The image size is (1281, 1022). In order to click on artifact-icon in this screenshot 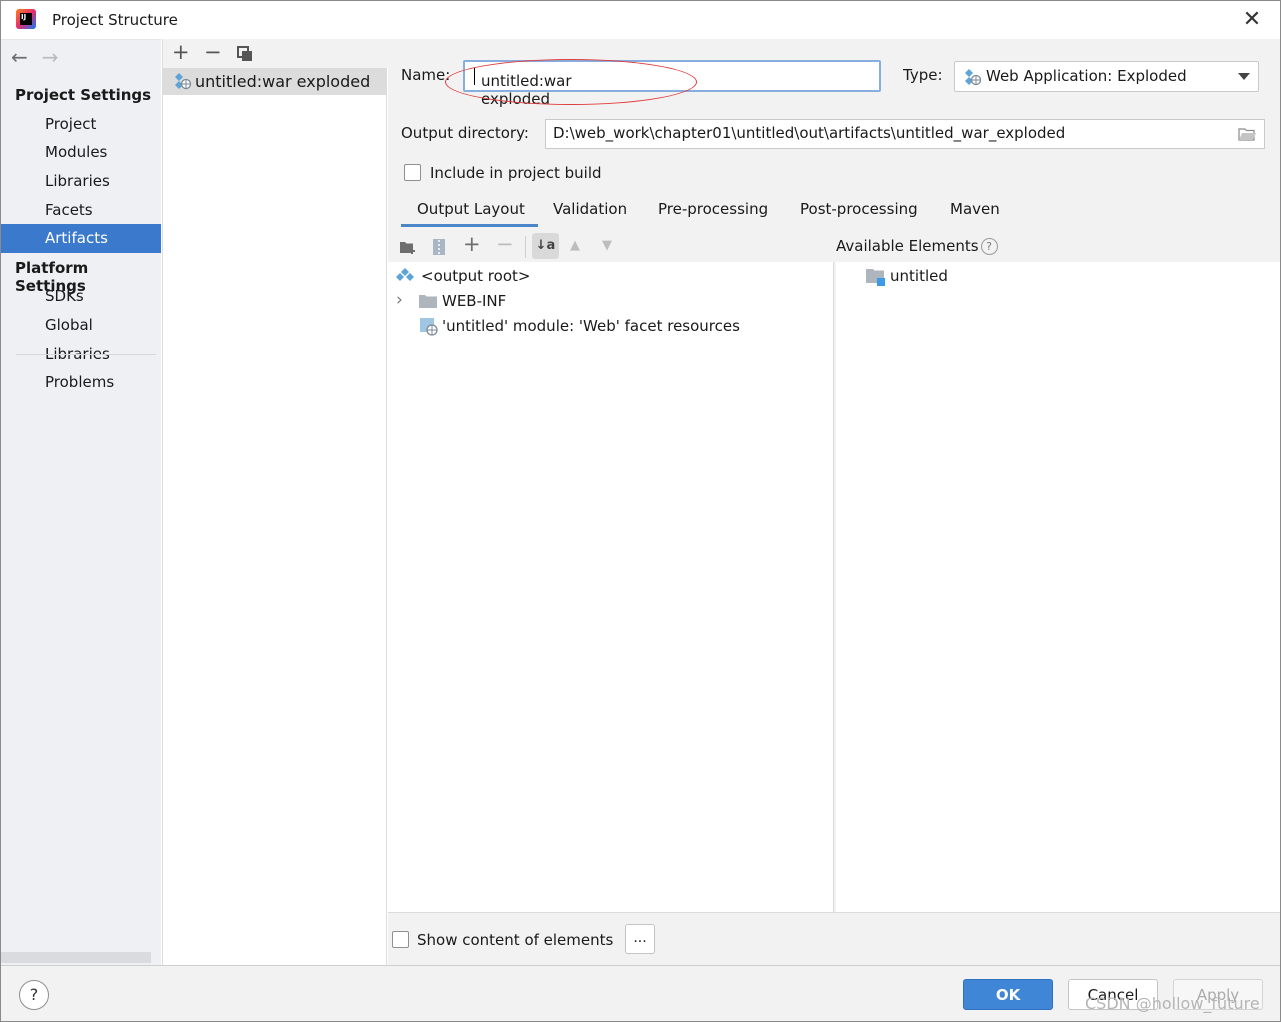, I will do `click(405, 274)`.